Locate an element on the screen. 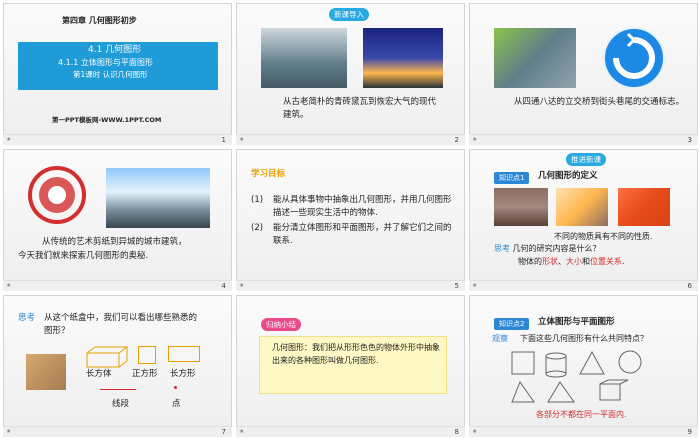 The height and width of the screenshot is (438, 700). summary-badge: 归纳小结 is located at coordinates (281, 324).